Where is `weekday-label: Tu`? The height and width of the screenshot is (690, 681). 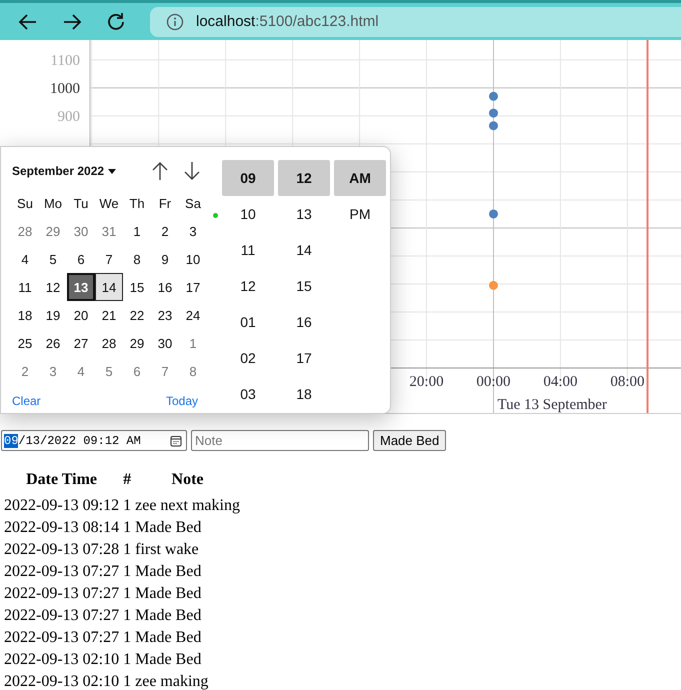
weekday-label: Tu is located at coordinates (81, 203).